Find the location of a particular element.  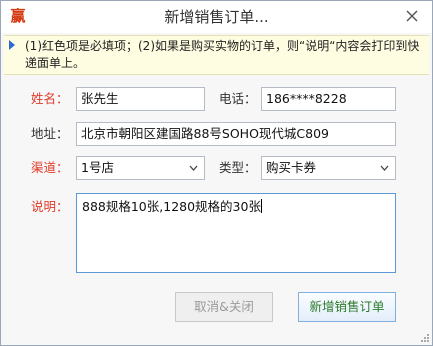

channel-dropdown: 1号店 is located at coordinates (140, 168).